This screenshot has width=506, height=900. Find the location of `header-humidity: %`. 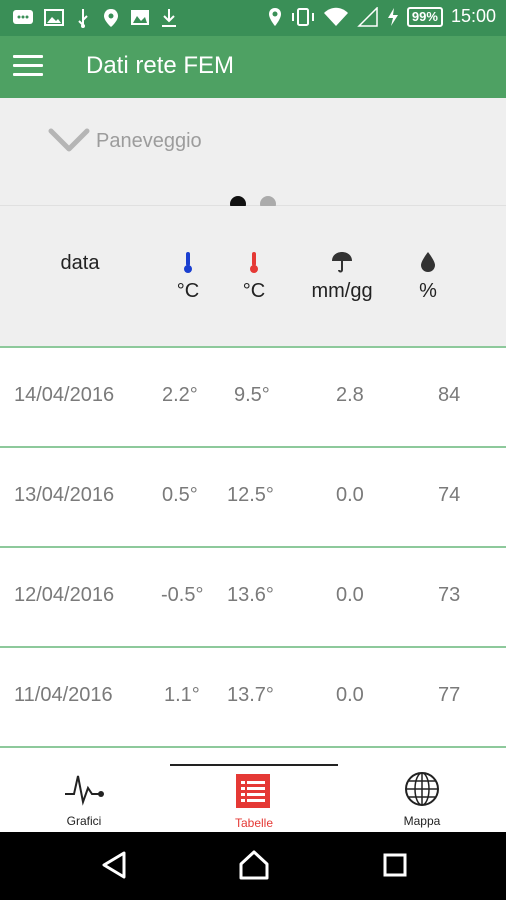

header-humidity: % is located at coordinates (428, 276).